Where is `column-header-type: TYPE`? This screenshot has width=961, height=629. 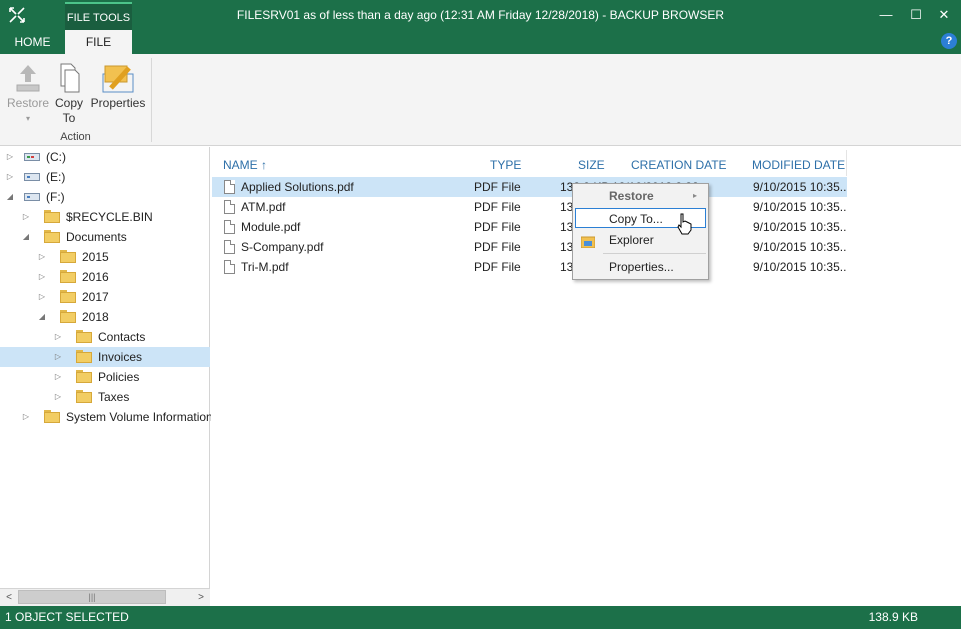
column-header-type: TYPE is located at coordinates (505, 165).